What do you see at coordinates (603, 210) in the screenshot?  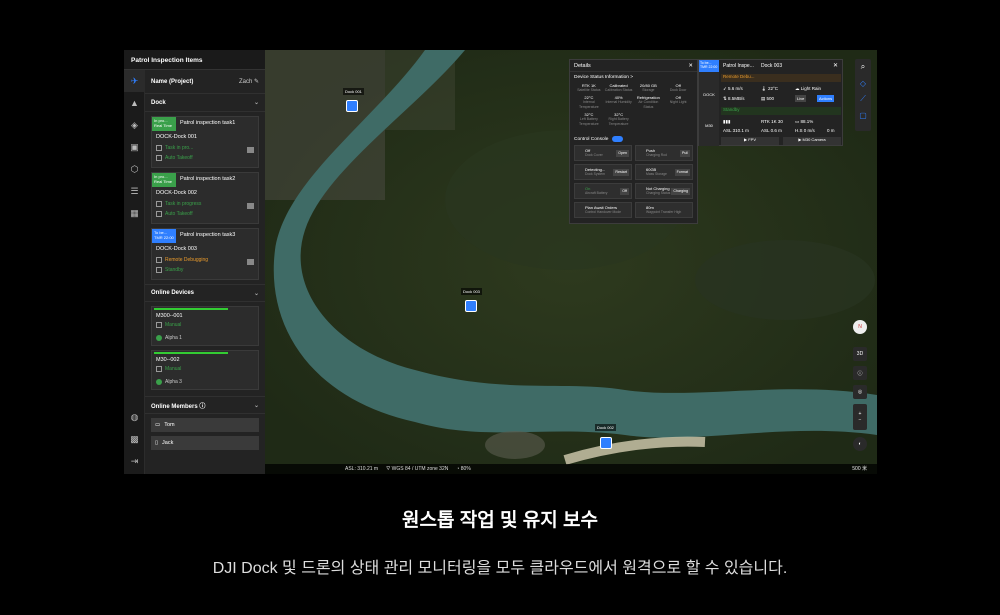 I see `control-item: Plan Await Orders Control Handover Mode` at bounding box center [603, 210].